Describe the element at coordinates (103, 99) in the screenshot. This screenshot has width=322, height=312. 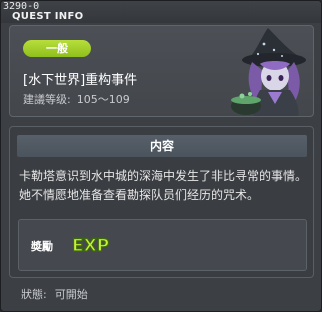
I see `level-range: 105～109` at that location.